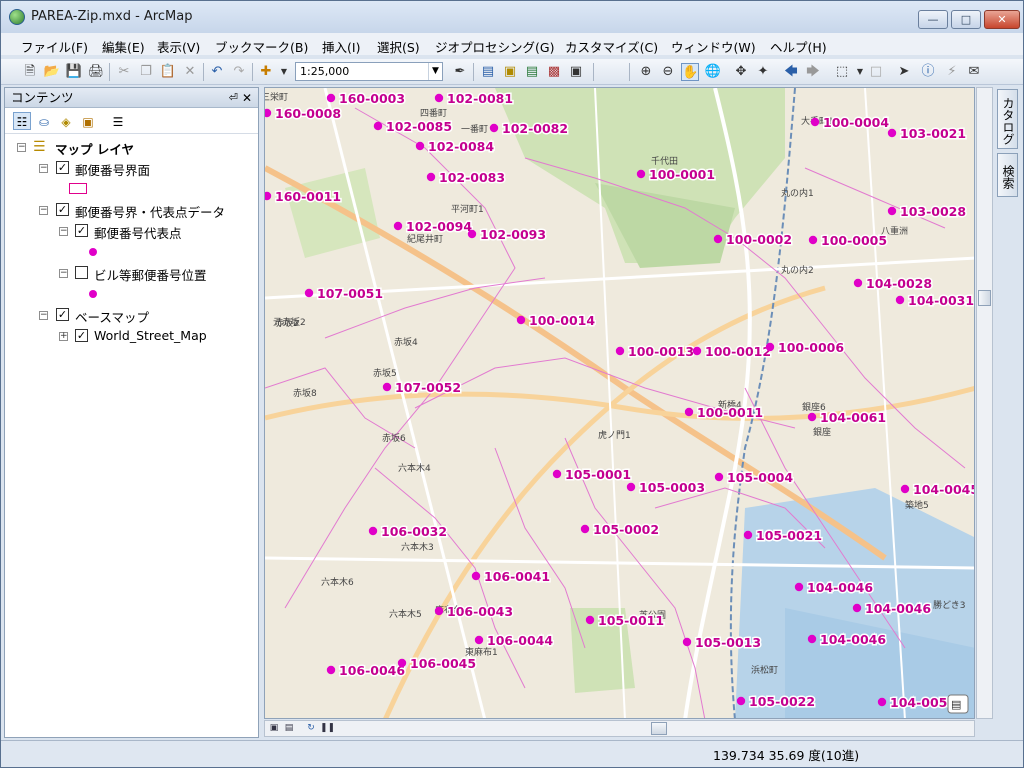  I want to click on group-layer-checkbox: ✓, so click(62, 209).